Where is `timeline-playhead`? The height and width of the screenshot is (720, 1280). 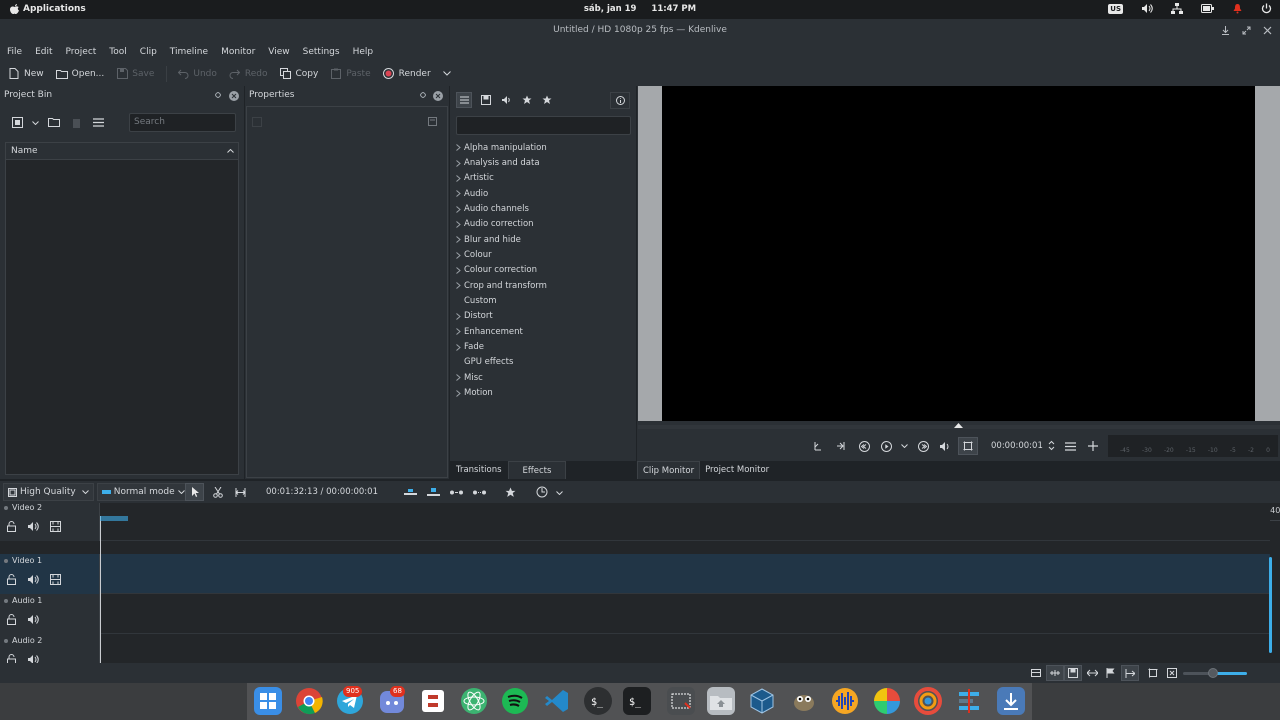 timeline-playhead is located at coordinates (100, 589).